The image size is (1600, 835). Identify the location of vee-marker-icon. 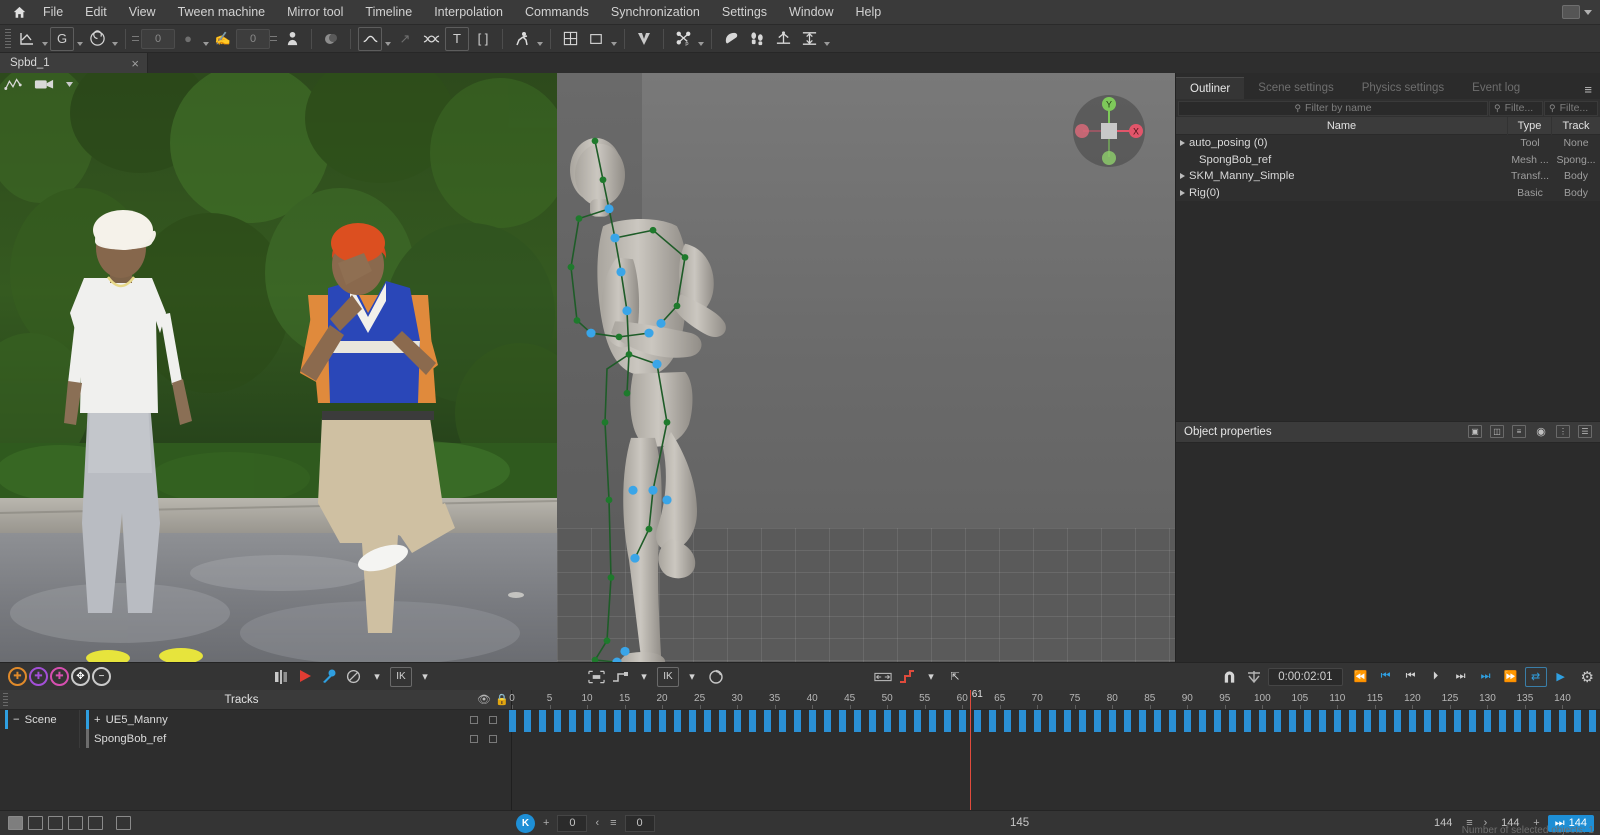
(644, 39).